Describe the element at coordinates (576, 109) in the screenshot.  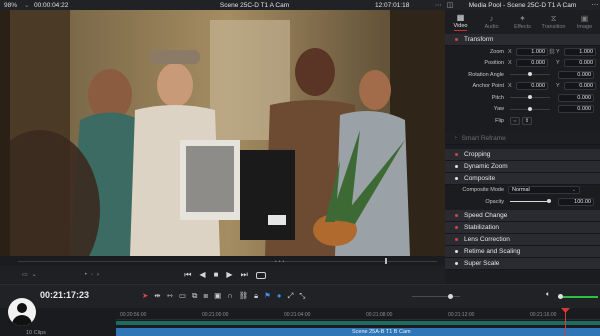
I see `yaw-field: 0.000` at that location.